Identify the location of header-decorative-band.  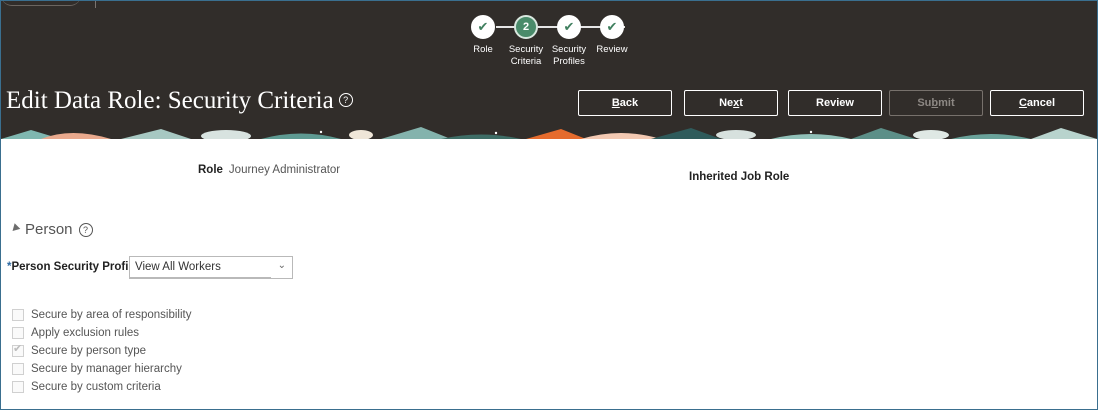
(549, 133).